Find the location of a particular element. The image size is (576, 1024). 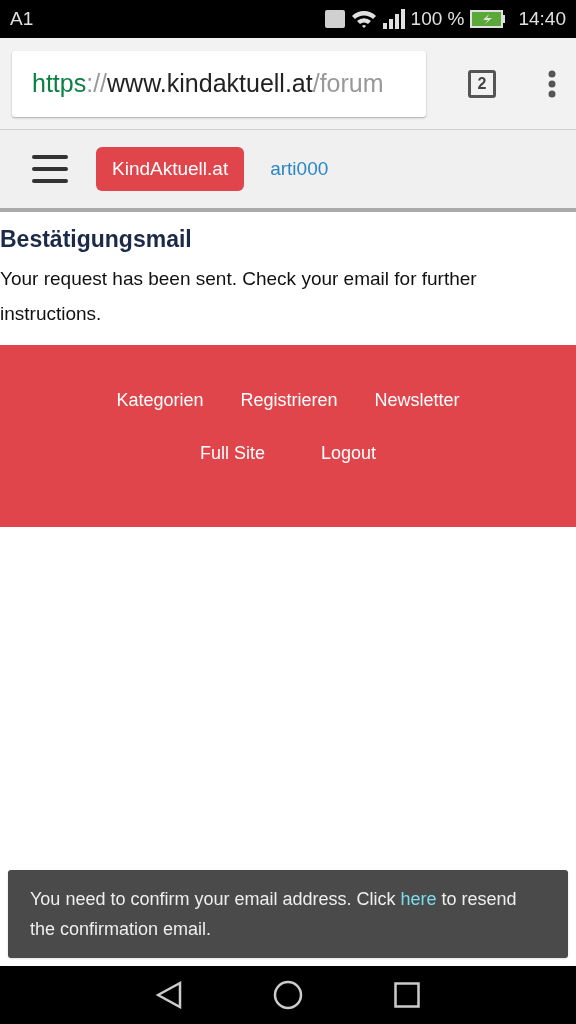

tab-count-button: 2 is located at coordinates (482, 83).